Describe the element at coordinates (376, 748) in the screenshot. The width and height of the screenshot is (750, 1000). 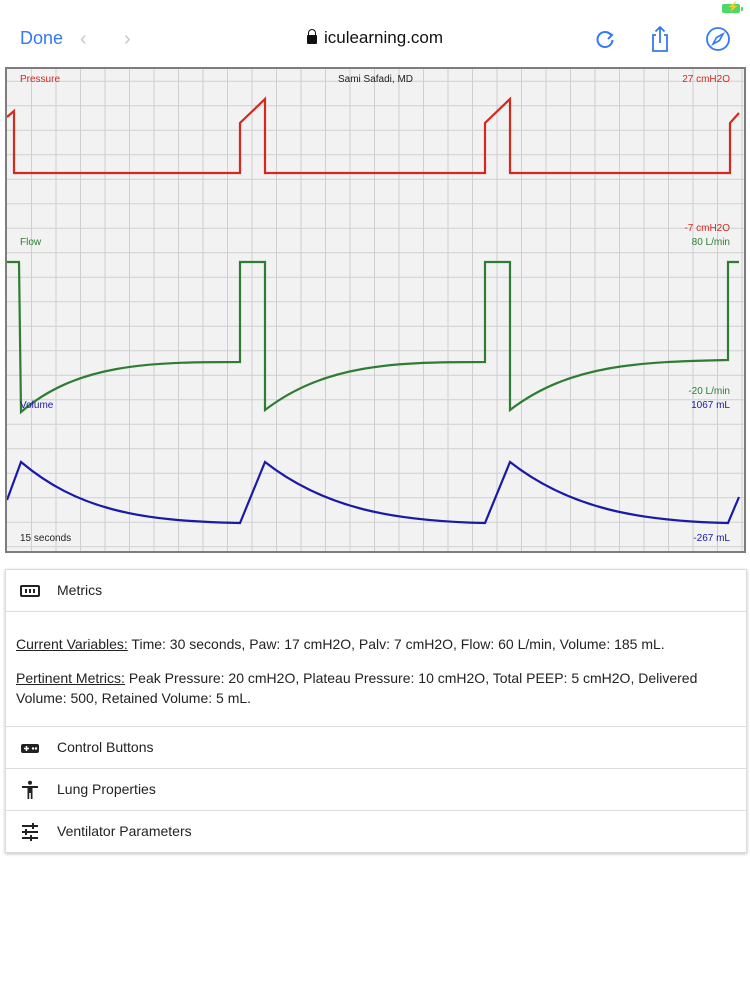
I see `control-buttons-header: Control Buttons` at that location.